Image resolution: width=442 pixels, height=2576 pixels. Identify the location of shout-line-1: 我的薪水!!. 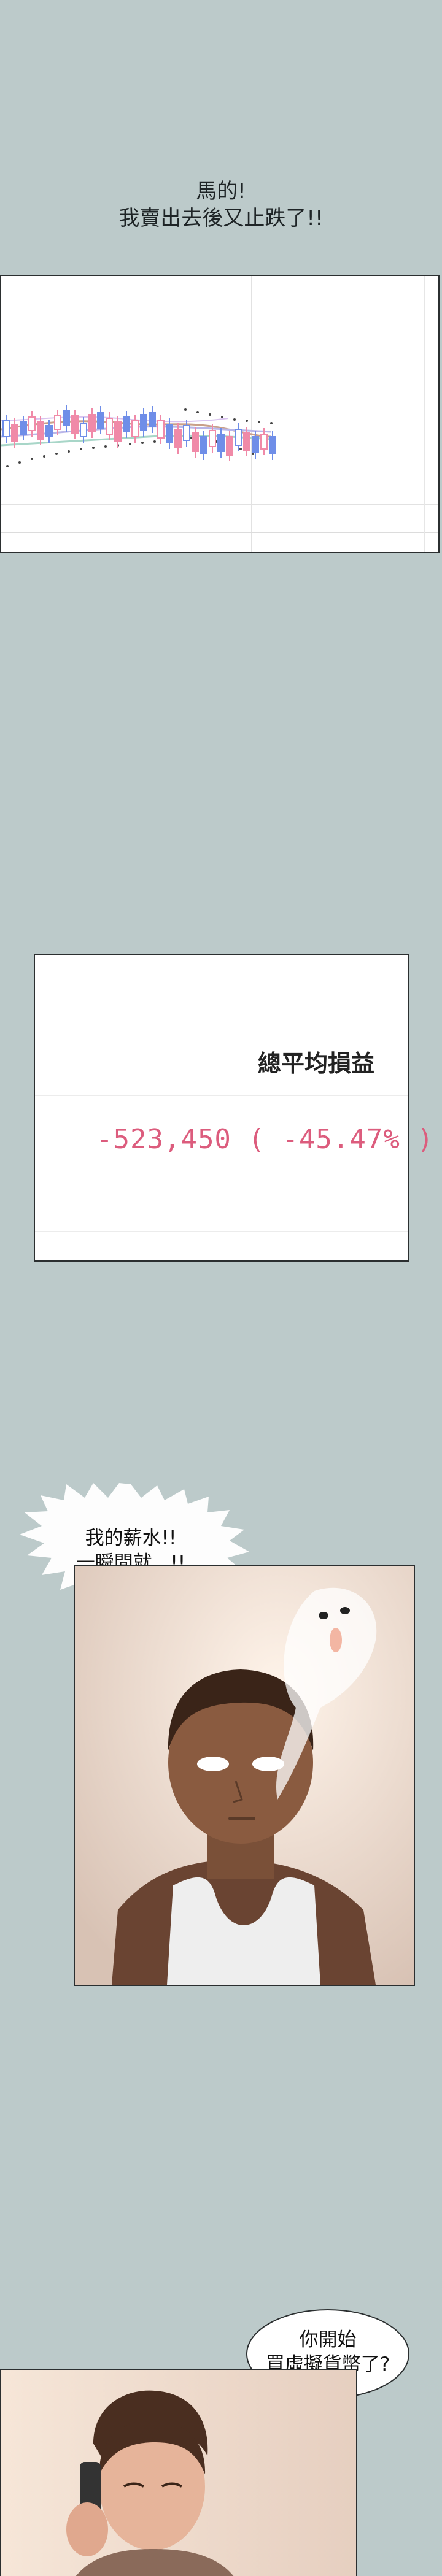
(131, 1538).